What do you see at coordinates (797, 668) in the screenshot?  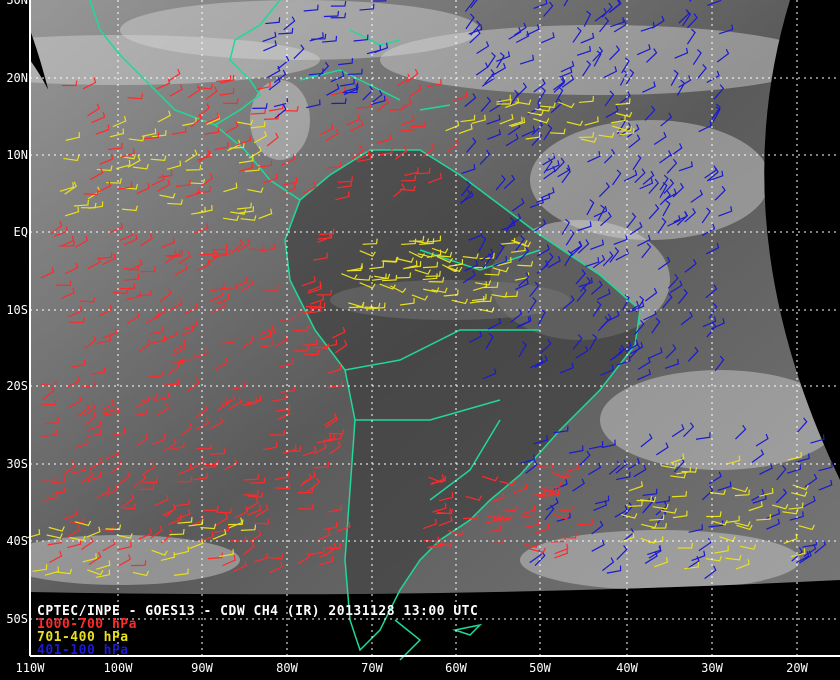 I see `lon-label: 20W` at bounding box center [797, 668].